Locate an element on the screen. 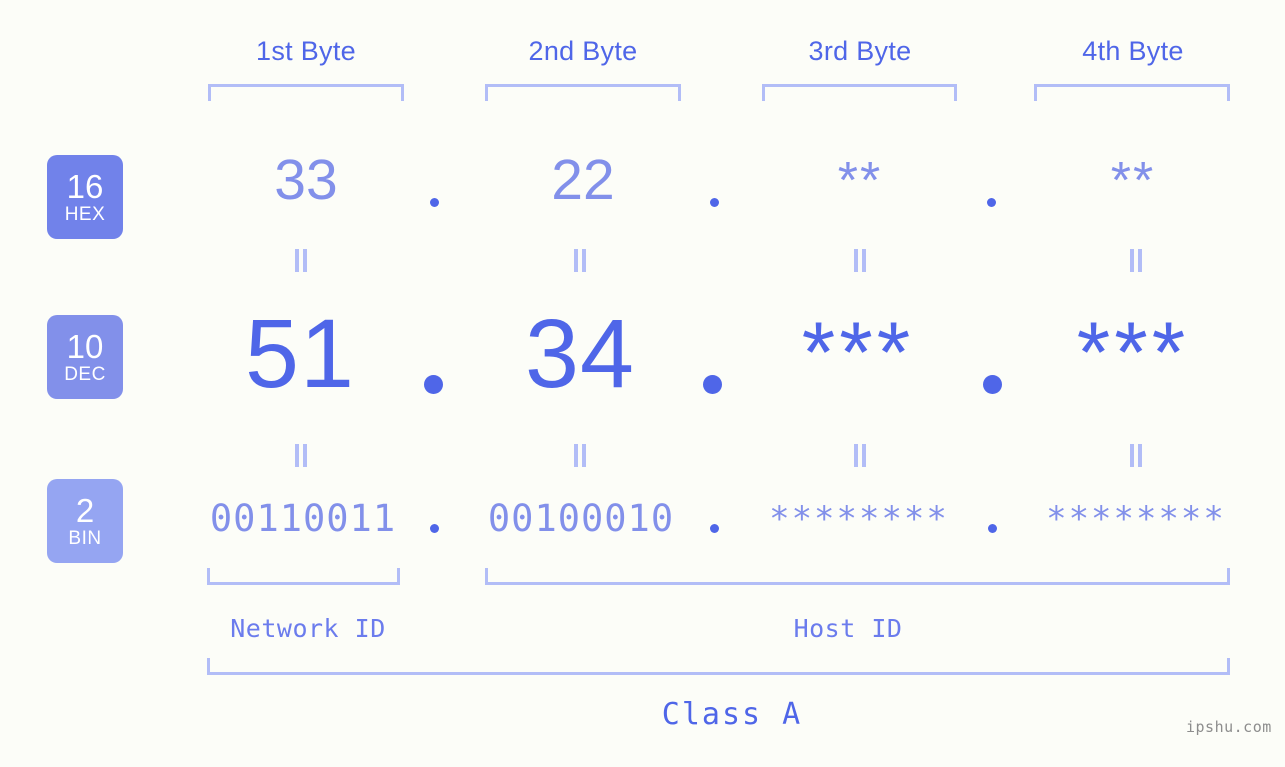  bin-byte-1: 00110011 is located at coordinates (303, 518).